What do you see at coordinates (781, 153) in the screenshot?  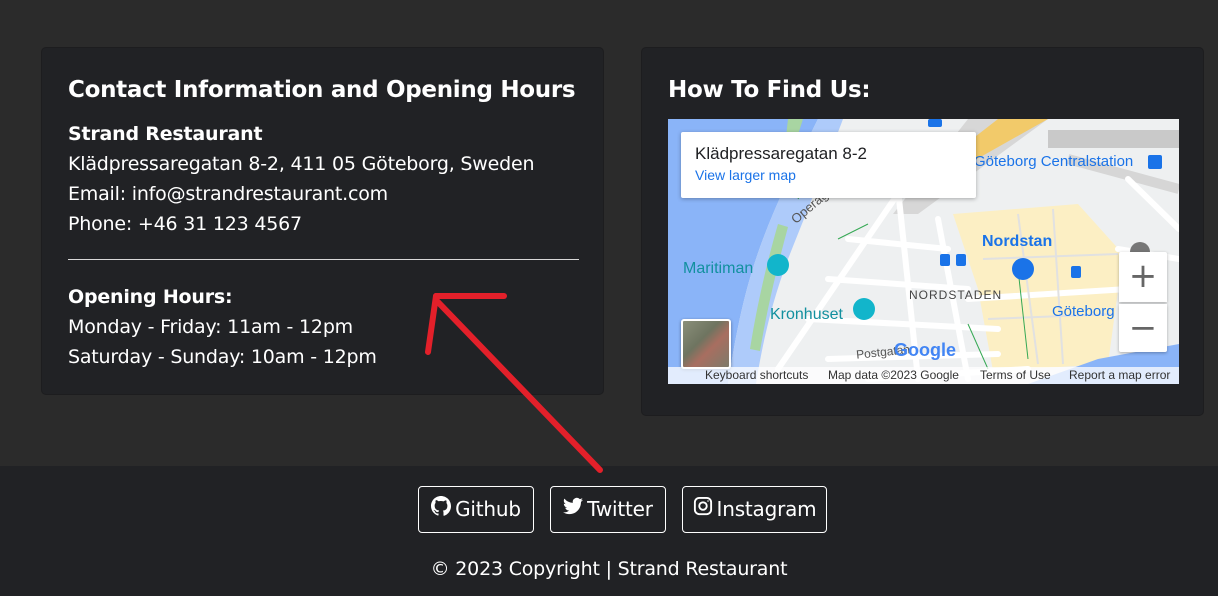 I see `map-infobox-title: Klädpressaregatan 8-2` at bounding box center [781, 153].